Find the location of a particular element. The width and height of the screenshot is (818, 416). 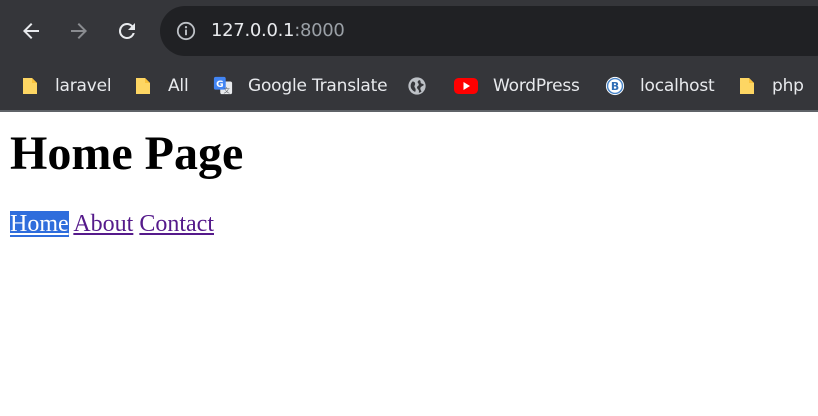

page-nav: Home About Contact is located at coordinates (112, 224).